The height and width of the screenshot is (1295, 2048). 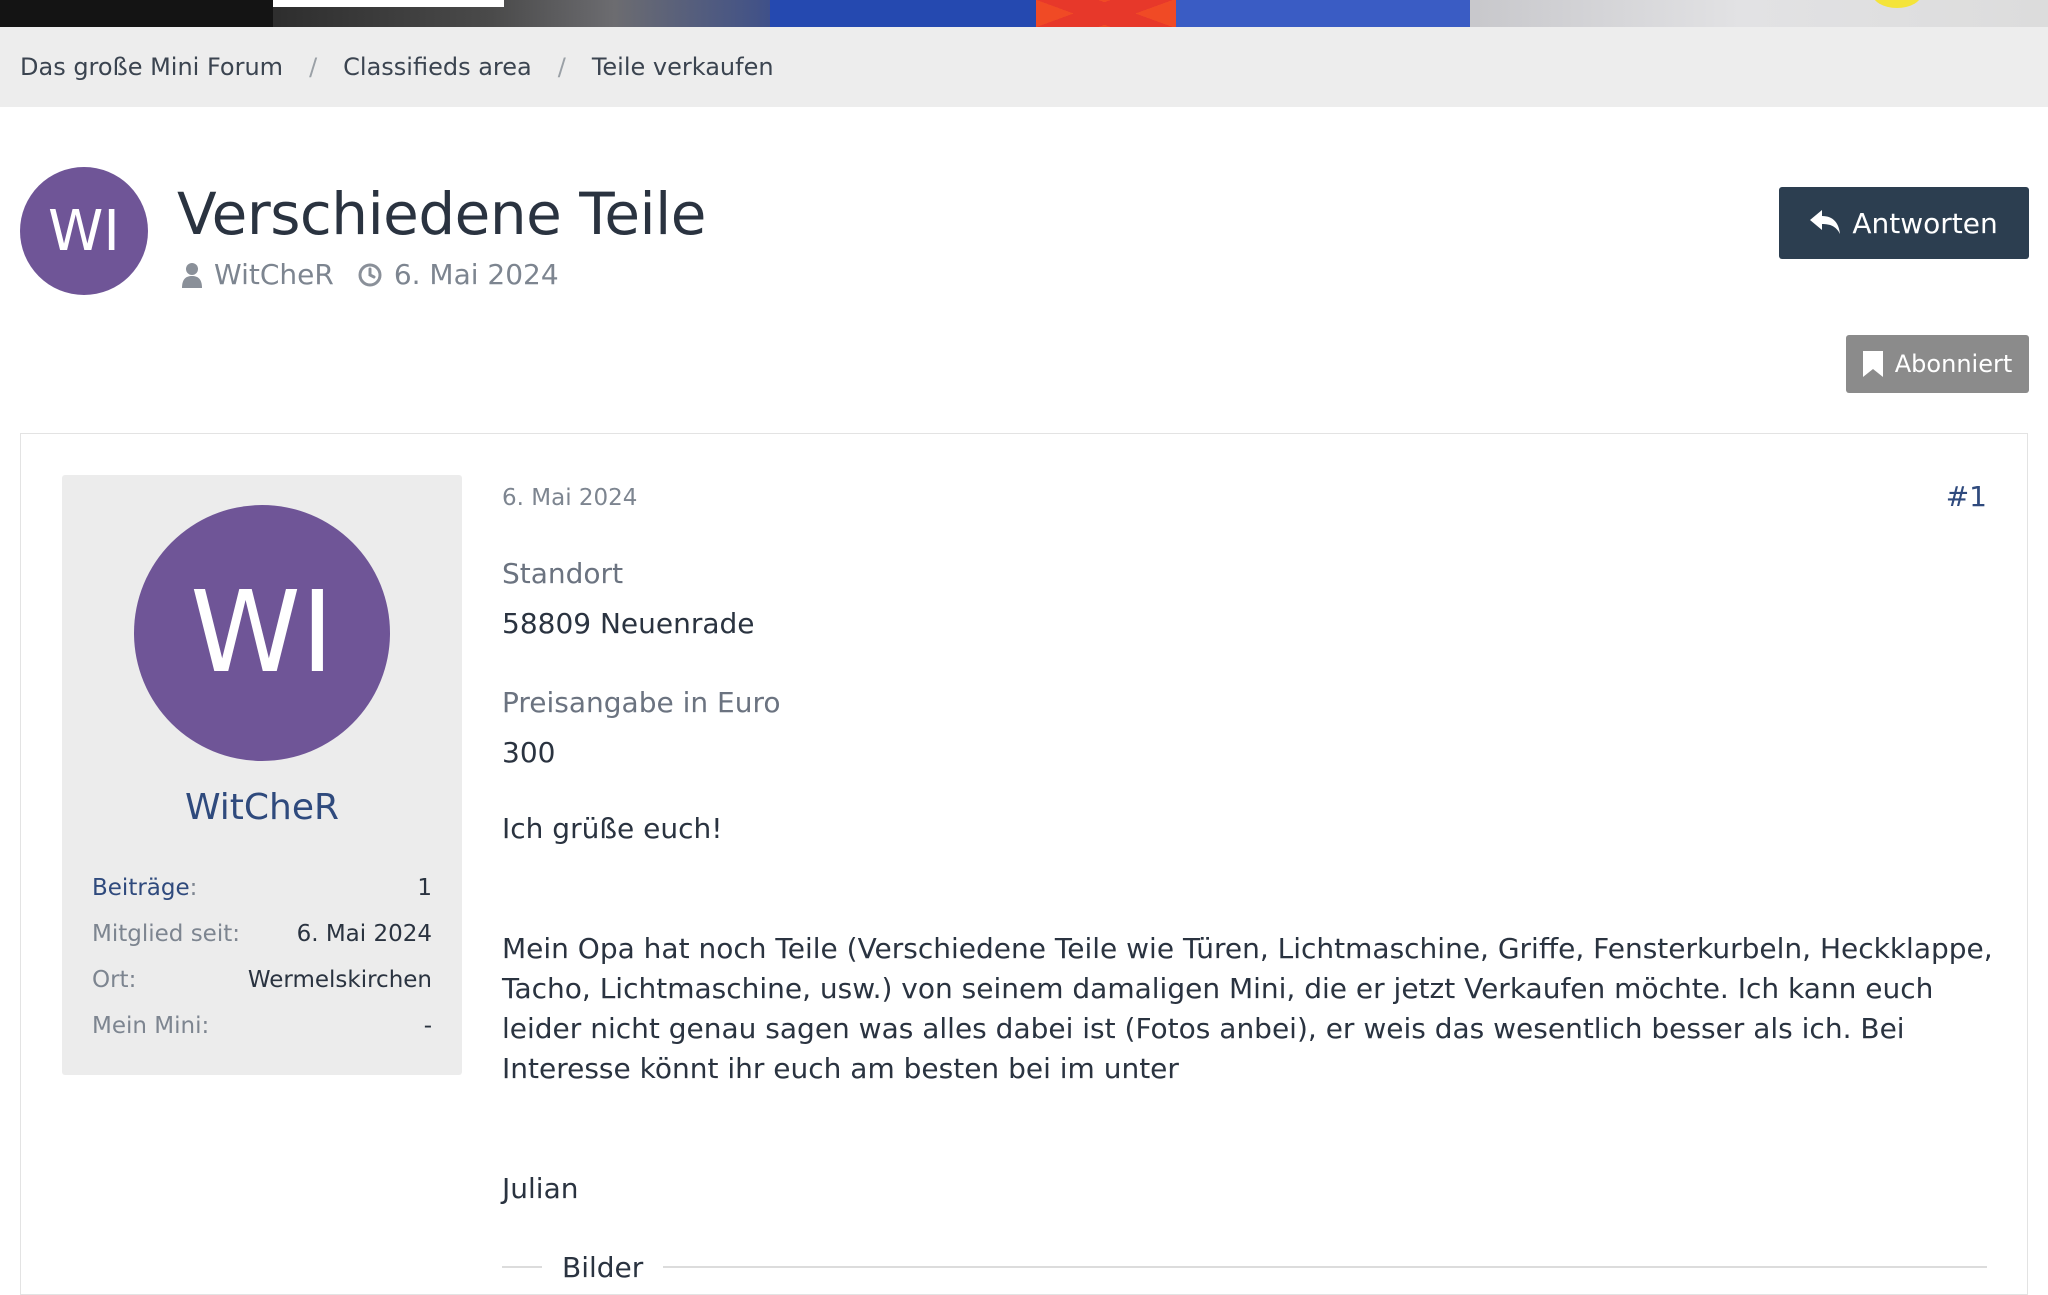 What do you see at coordinates (437, 67) in the screenshot?
I see `breadcrumb-item-classifieds: Classifieds area` at bounding box center [437, 67].